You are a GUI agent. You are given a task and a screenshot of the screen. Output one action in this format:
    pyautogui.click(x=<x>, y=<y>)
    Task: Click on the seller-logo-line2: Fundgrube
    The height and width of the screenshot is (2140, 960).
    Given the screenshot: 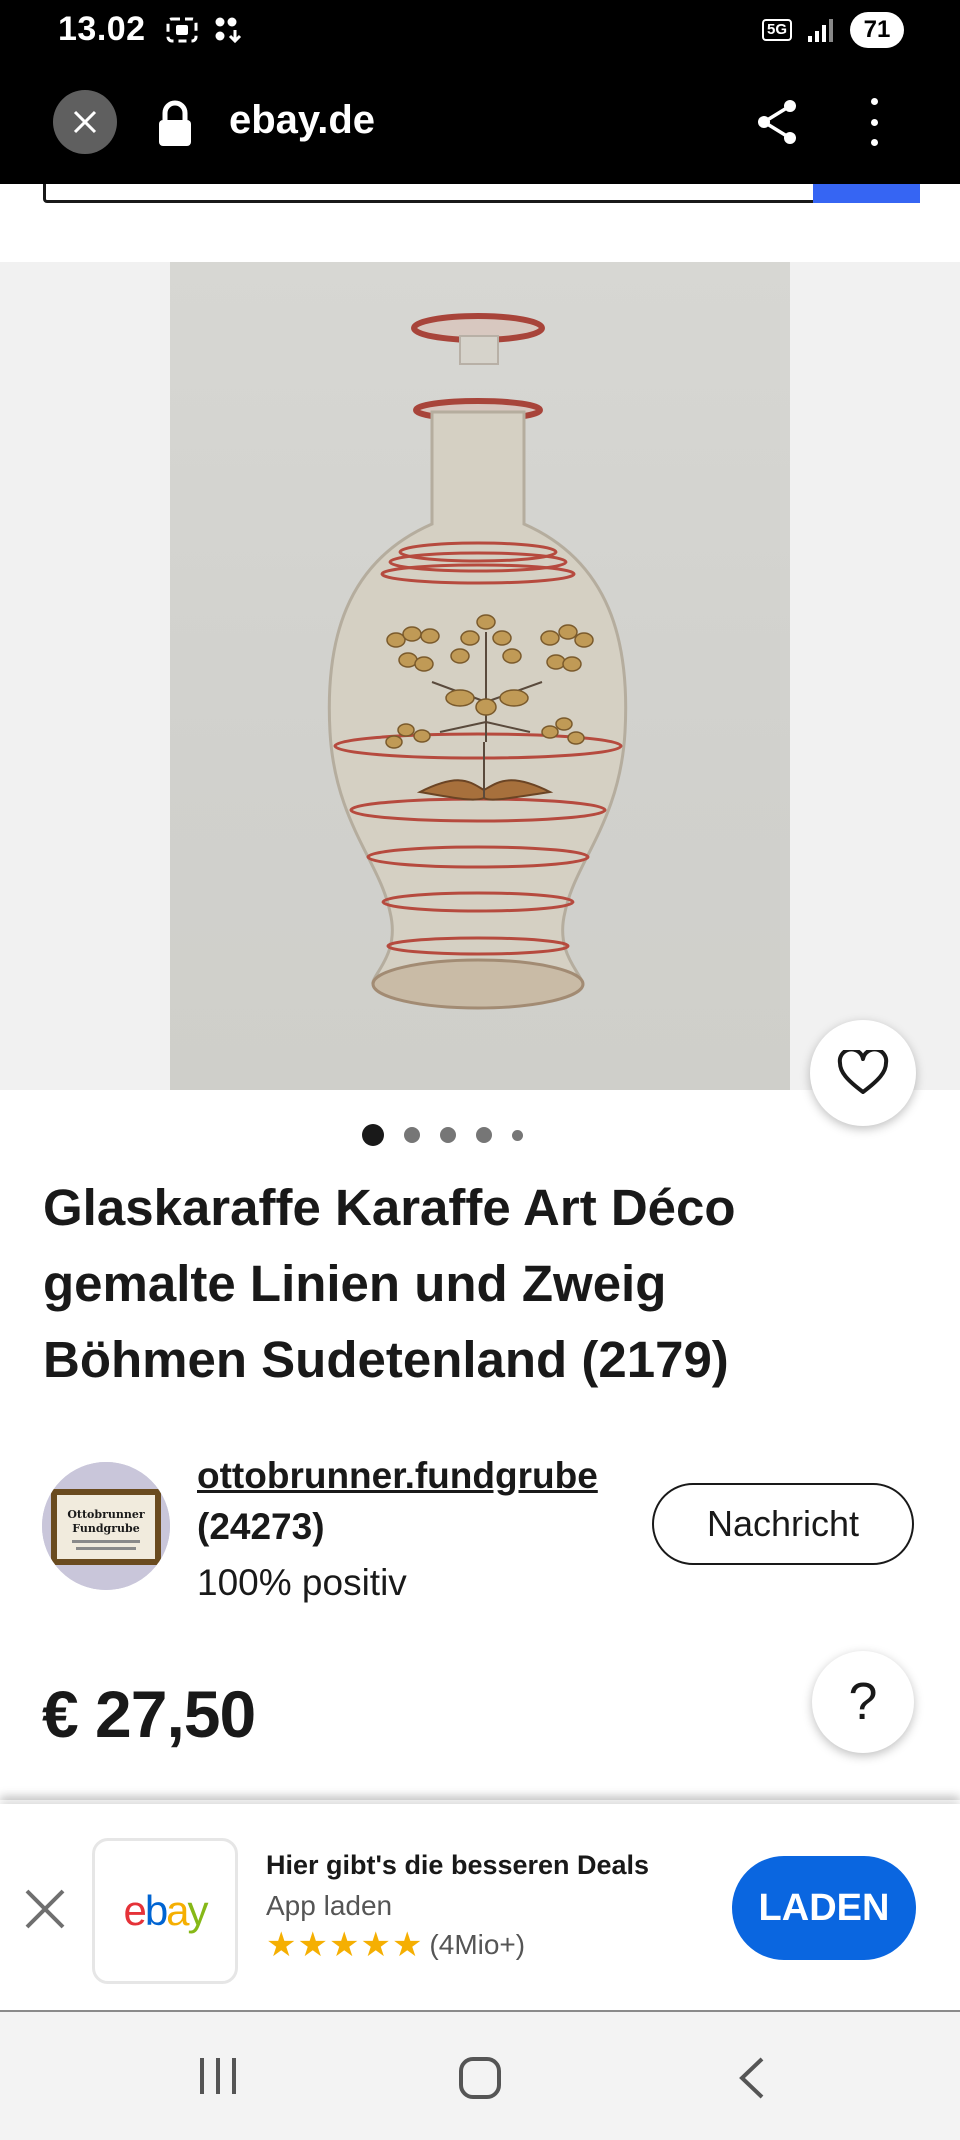 What is the action you would take?
    pyautogui.click(x=105, y=1528)
    